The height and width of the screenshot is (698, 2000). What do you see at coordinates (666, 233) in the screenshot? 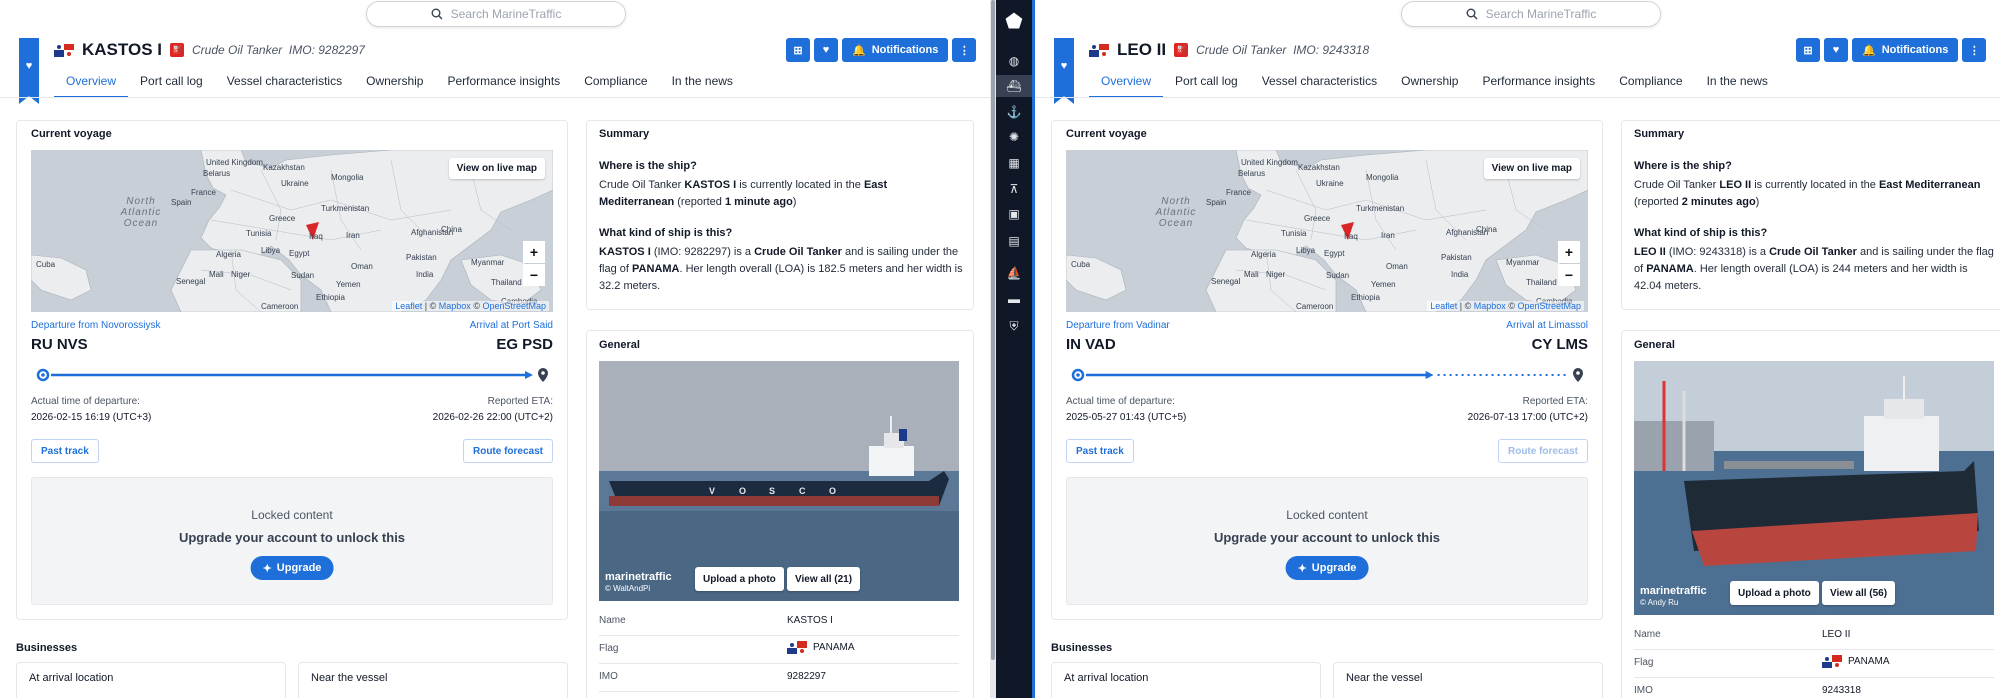
I see `what-question: What kind of ship is this?` at bounding box center [666, 233].